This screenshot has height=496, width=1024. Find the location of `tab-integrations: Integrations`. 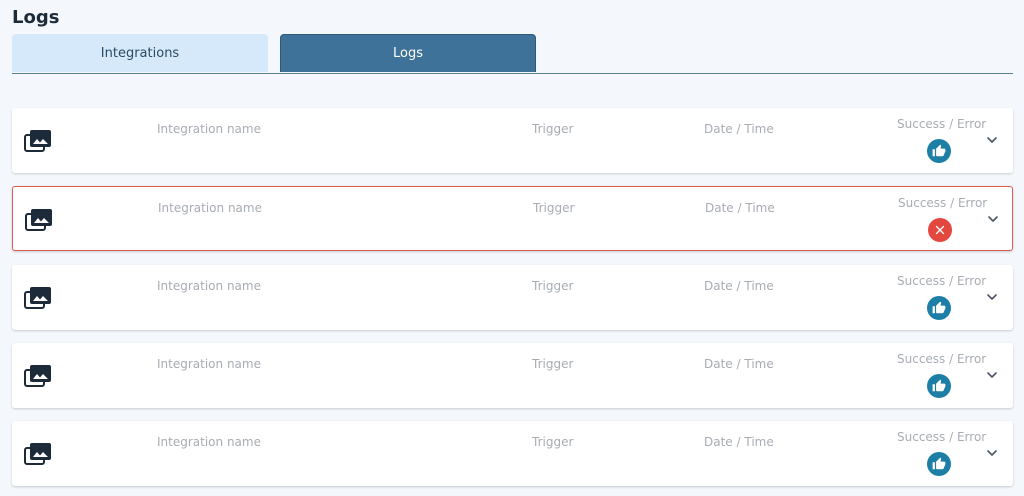

tab-integrations: Integrations is located at coordinates (140, 53).